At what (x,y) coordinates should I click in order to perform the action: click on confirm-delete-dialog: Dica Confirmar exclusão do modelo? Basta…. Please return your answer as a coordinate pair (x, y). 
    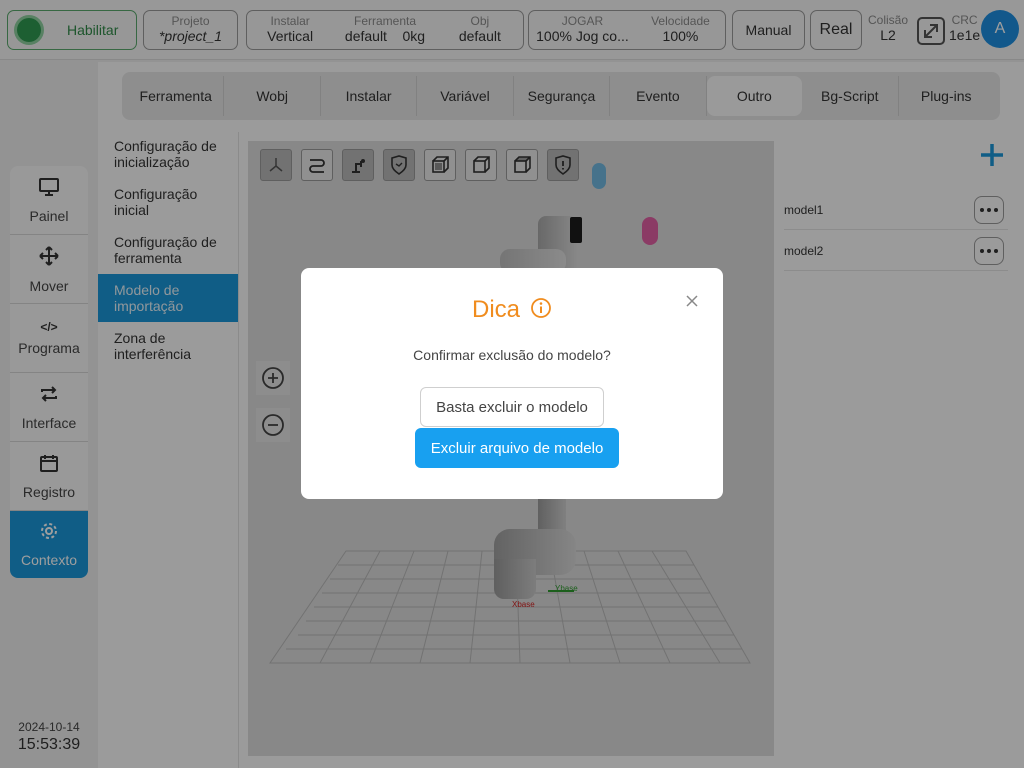
    Looking at the image, I should click on (512, 383).